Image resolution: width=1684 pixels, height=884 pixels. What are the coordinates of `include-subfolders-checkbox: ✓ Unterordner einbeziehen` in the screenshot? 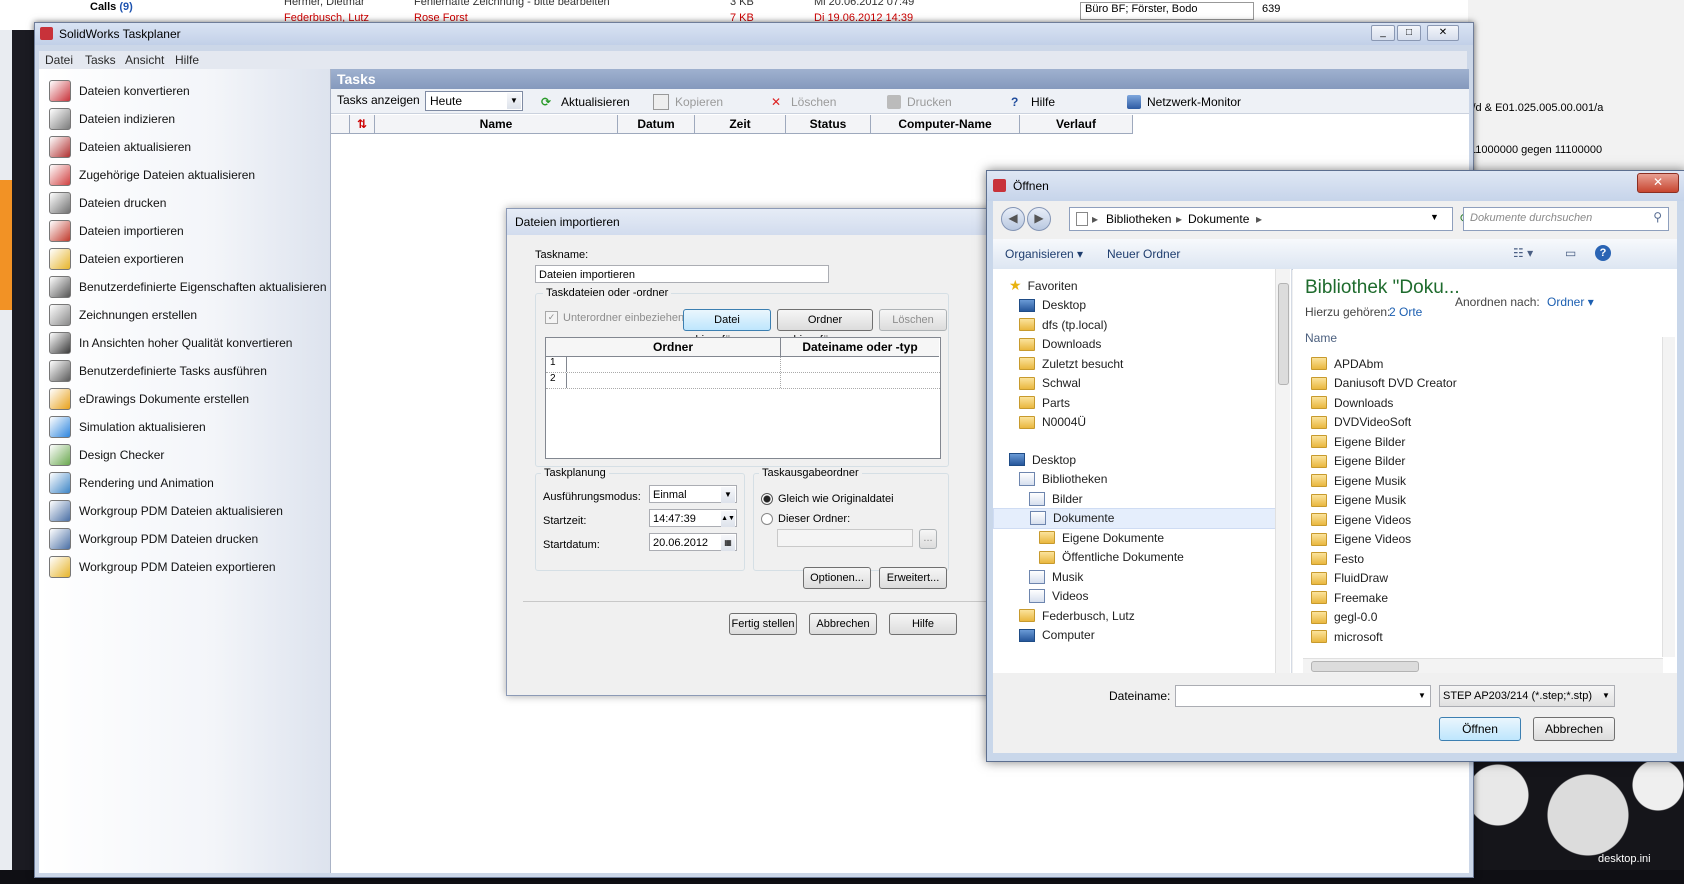 It's located at (614, 317).